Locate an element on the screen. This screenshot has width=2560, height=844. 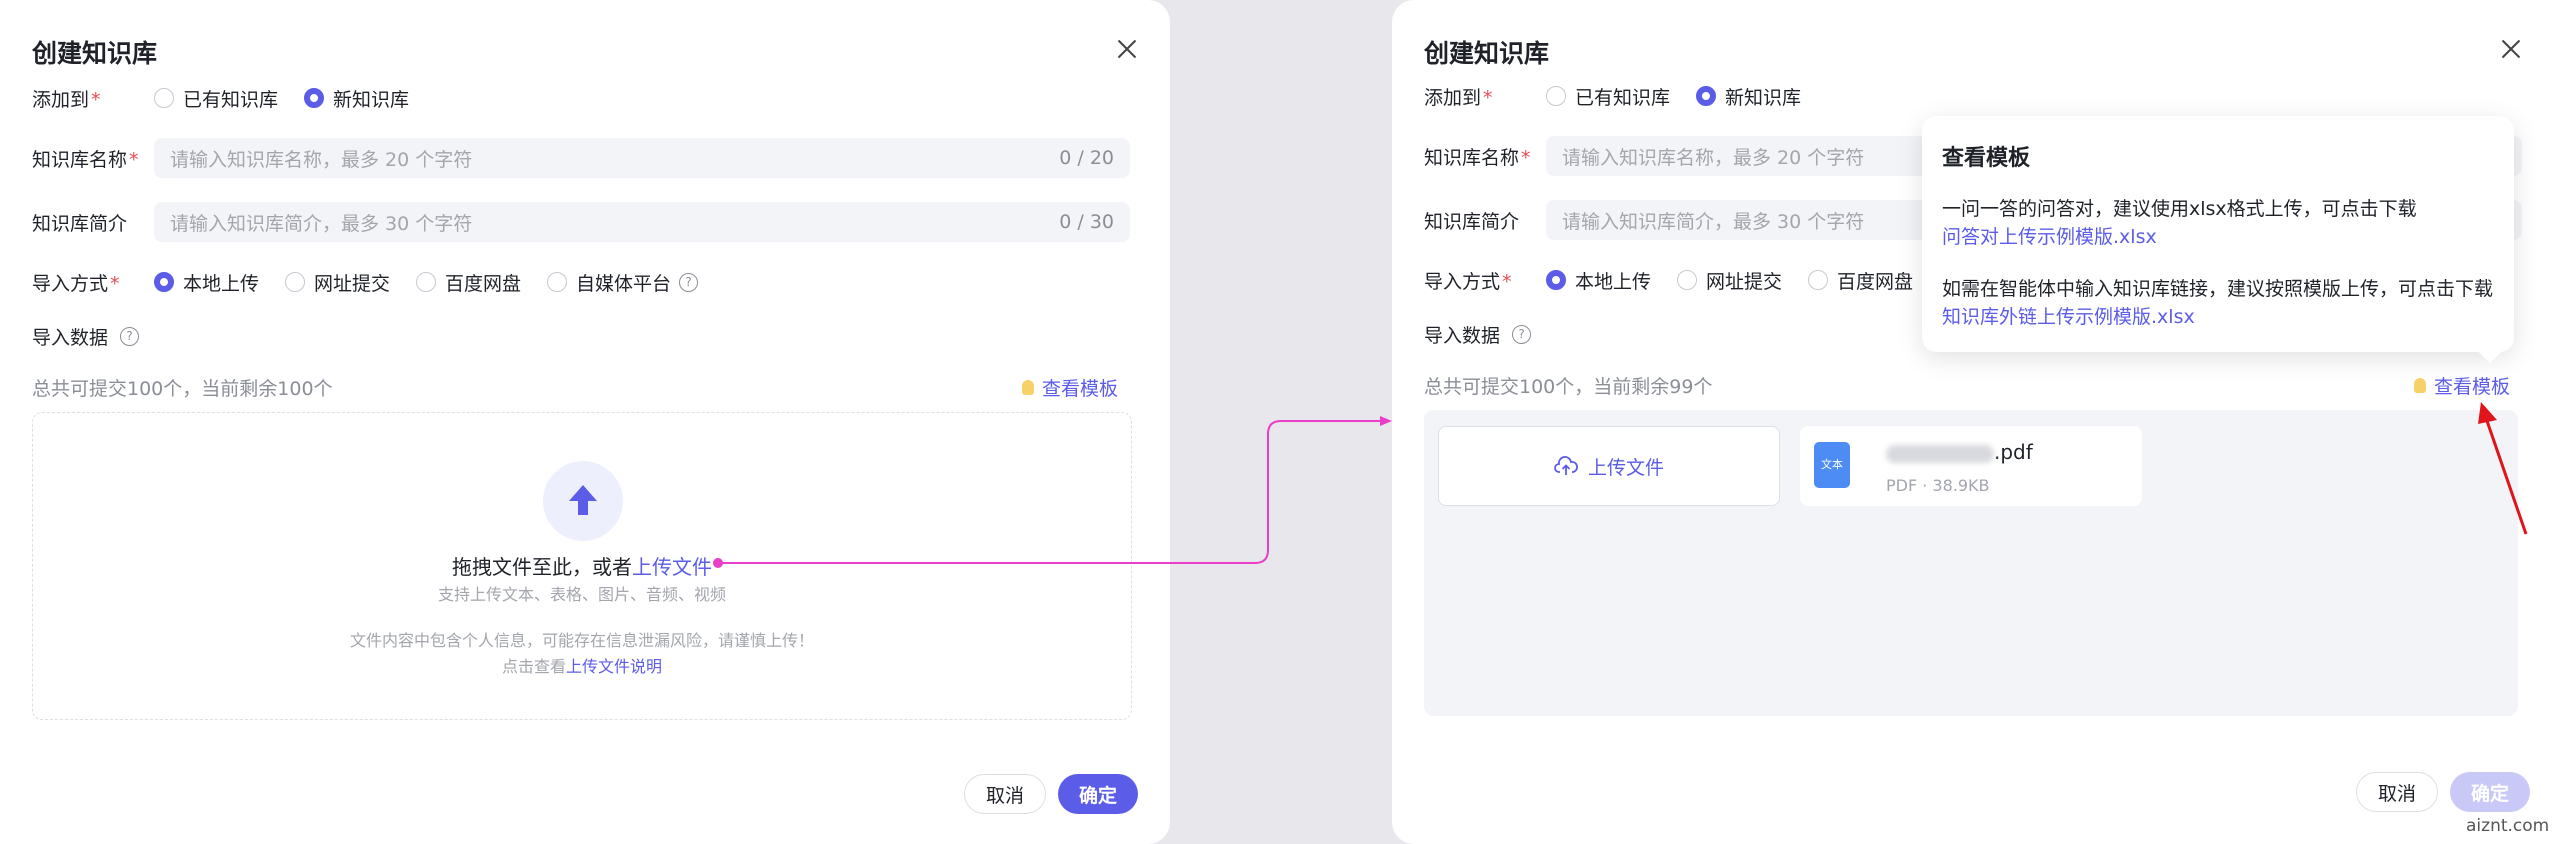
qa-template-download-link: 问答对上传示例模版.xlsx is located at coordinates (2049, 235).